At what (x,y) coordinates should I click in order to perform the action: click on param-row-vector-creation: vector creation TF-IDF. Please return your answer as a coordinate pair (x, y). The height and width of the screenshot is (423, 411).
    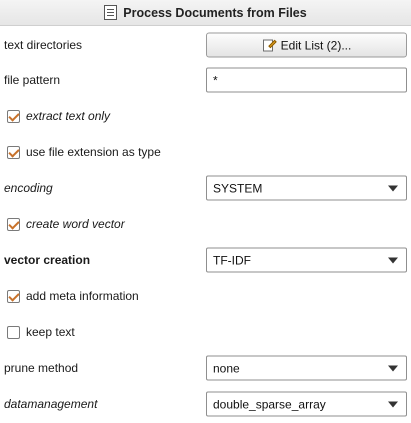
    Looking at the image, I should click on (205, 260).